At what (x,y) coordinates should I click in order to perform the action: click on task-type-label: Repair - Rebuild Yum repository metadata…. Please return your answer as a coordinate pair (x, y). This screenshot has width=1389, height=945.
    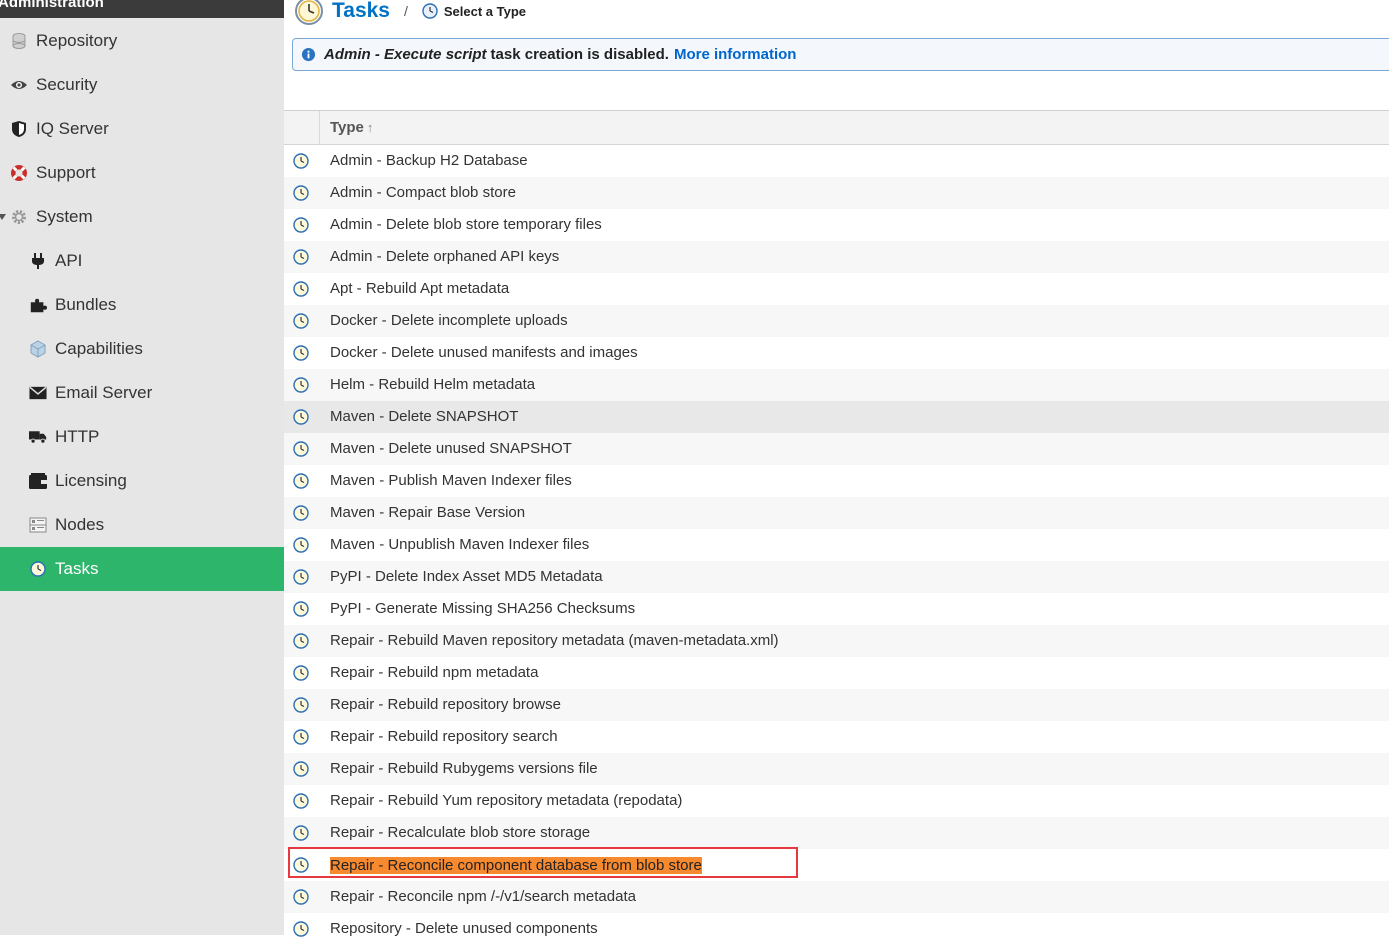
    Looking at the image, I should click on (506, 800).